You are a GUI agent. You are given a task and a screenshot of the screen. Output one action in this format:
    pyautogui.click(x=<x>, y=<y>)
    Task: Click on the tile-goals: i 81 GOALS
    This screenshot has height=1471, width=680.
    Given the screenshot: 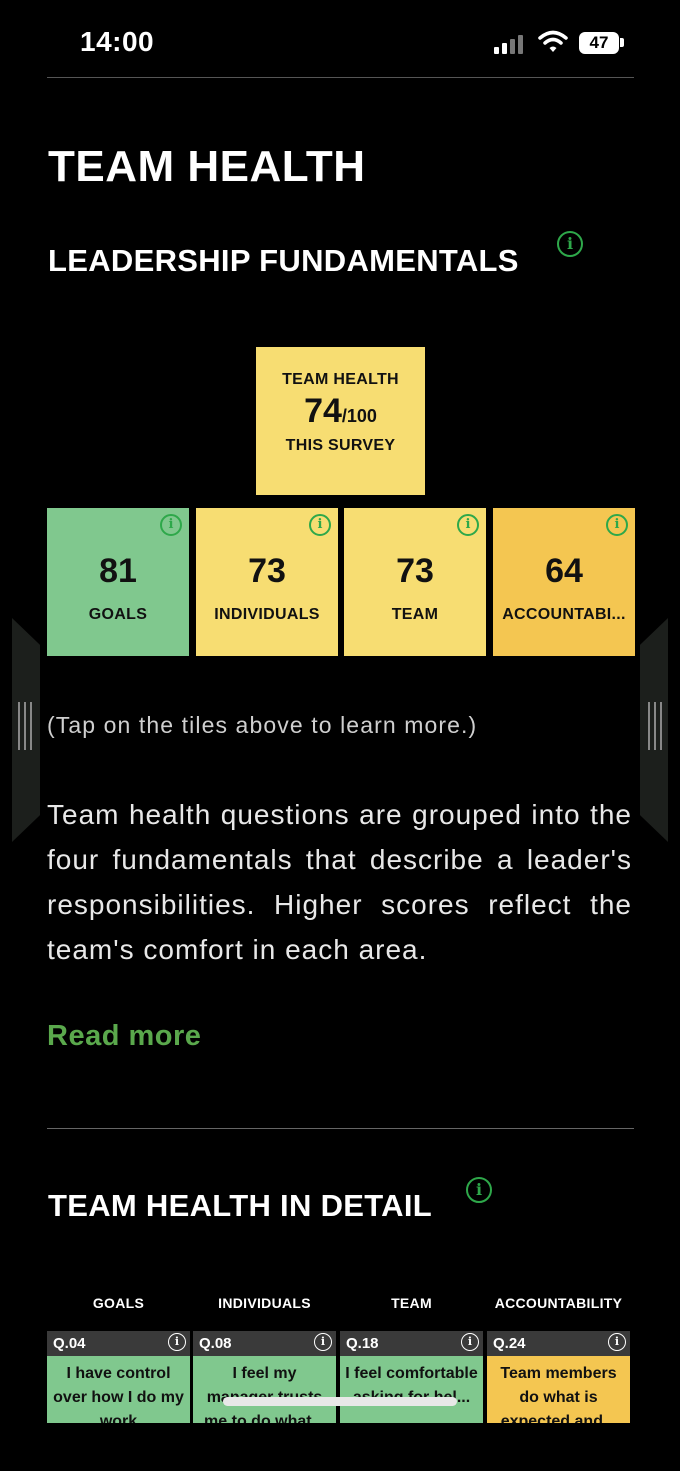 What is the action you would take?
    pyautogui.click(x=118, y=582)
    